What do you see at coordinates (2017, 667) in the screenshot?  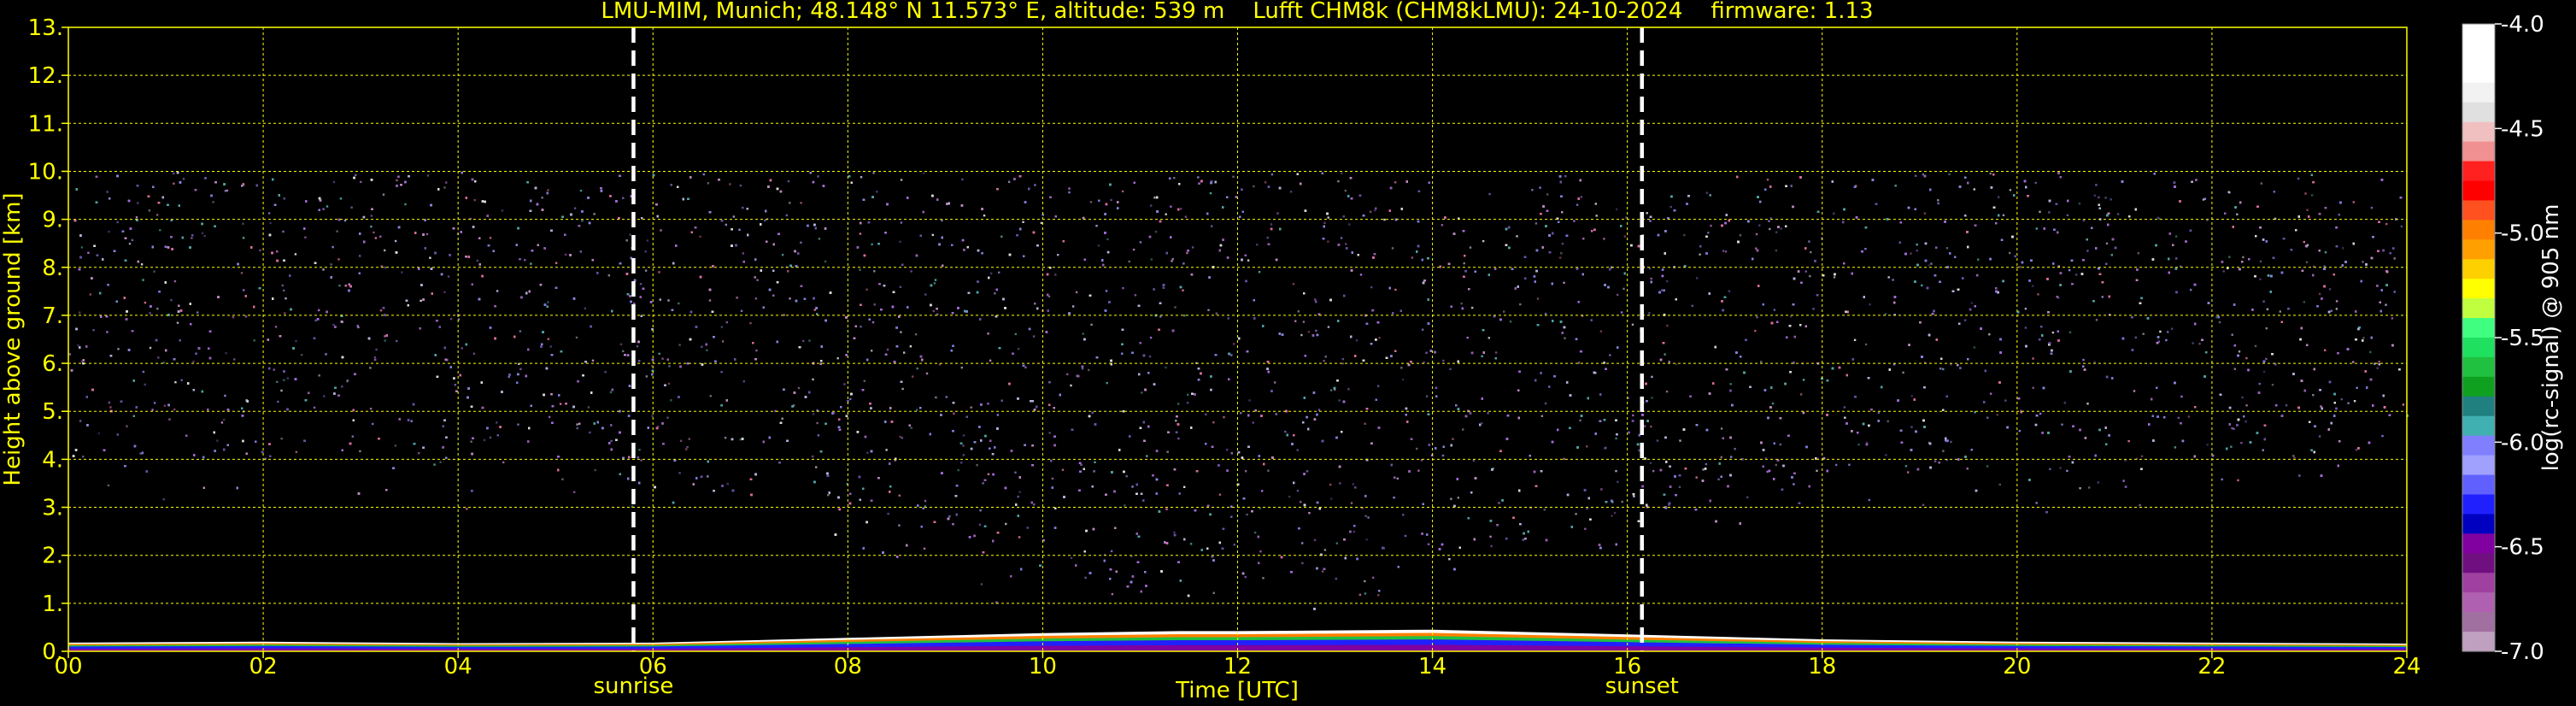 I see `x-tick-label: 20` at bounding box center [2017, 667].